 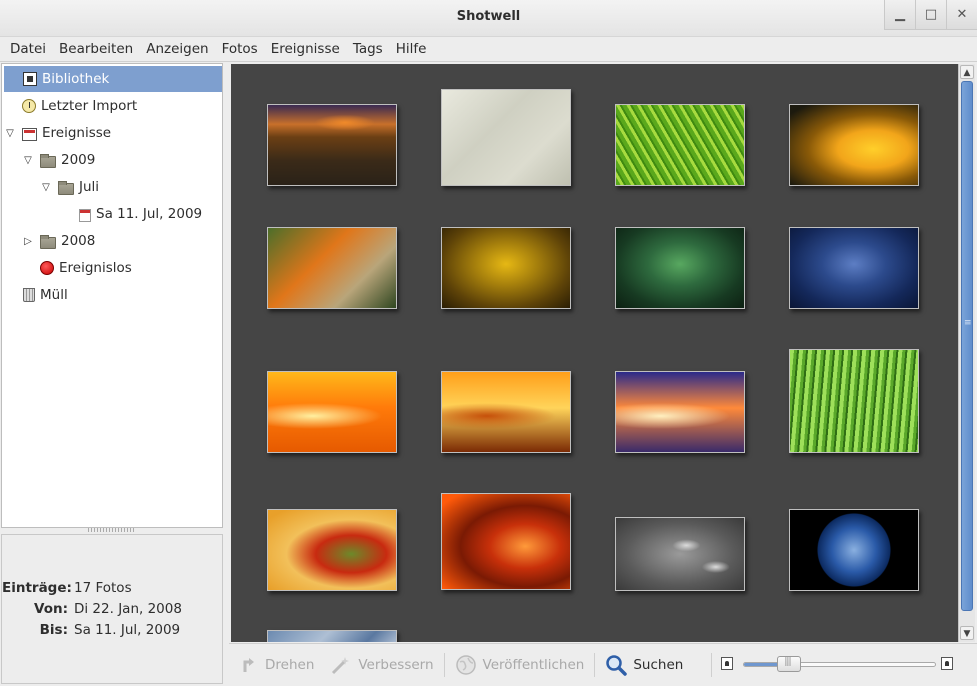 What do you see at coordinates (95, 268) in the screenshot?
I see `sidebar-item-label: Ereignislos` at bounding box center [95, 268].